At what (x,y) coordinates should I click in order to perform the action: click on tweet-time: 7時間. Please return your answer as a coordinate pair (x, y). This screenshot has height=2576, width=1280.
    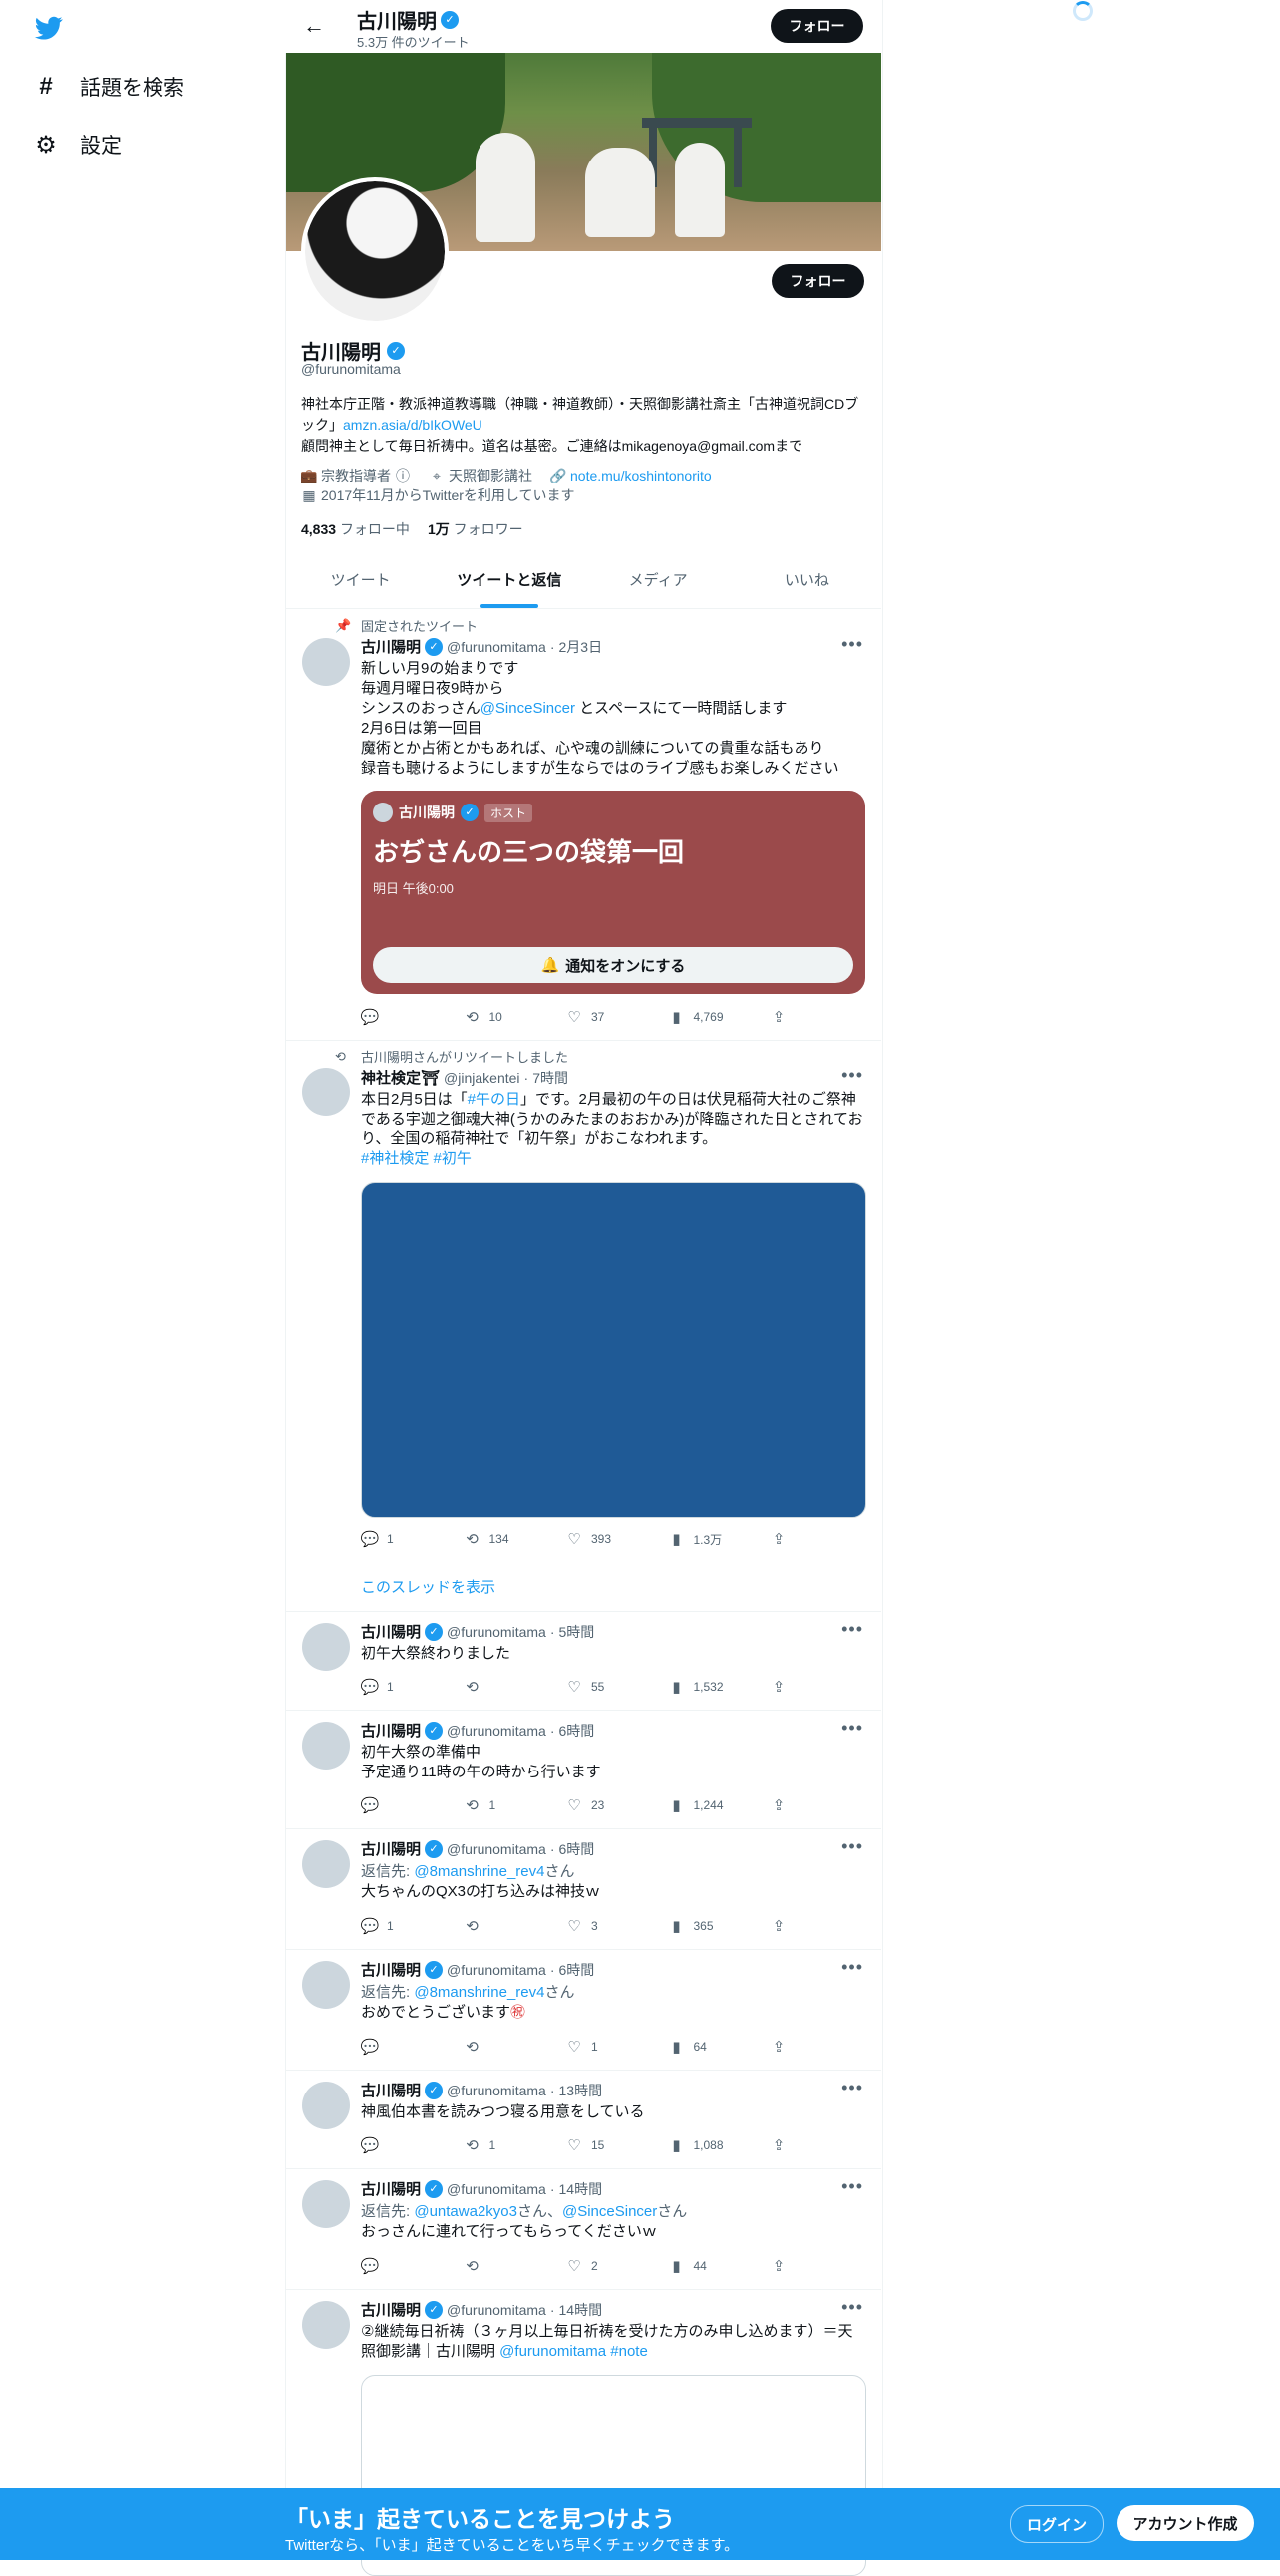
    Looking at the image, I should click on (550, 1078).